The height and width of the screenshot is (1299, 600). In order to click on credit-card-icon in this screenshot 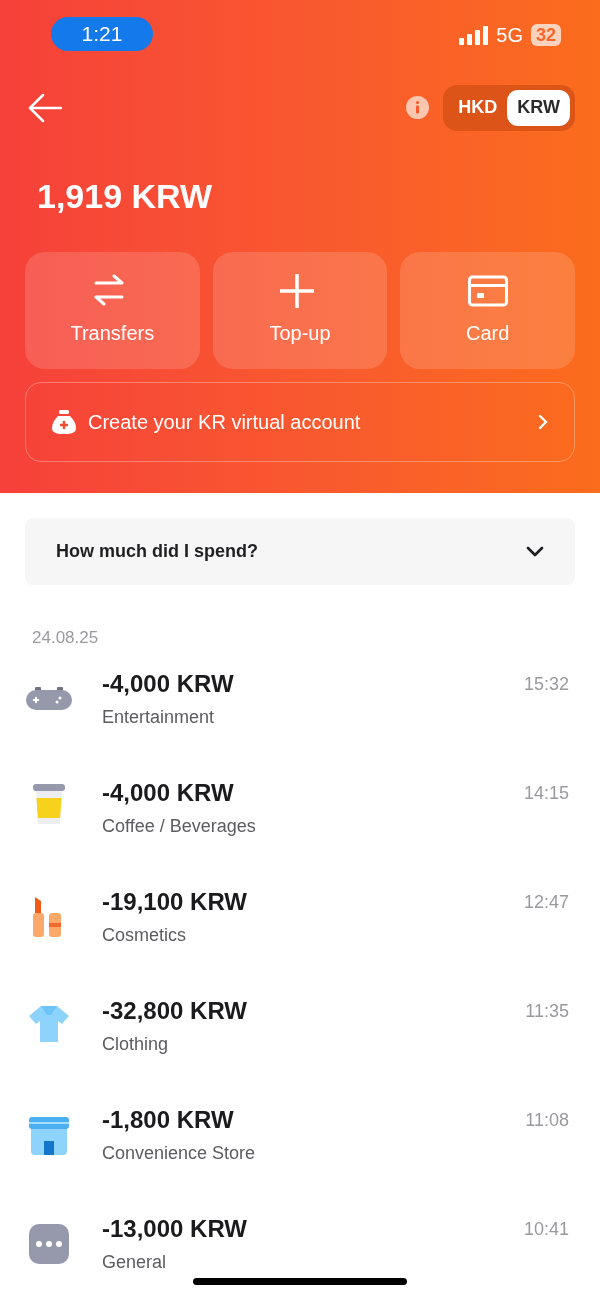, I will do `click(487, 290)`.